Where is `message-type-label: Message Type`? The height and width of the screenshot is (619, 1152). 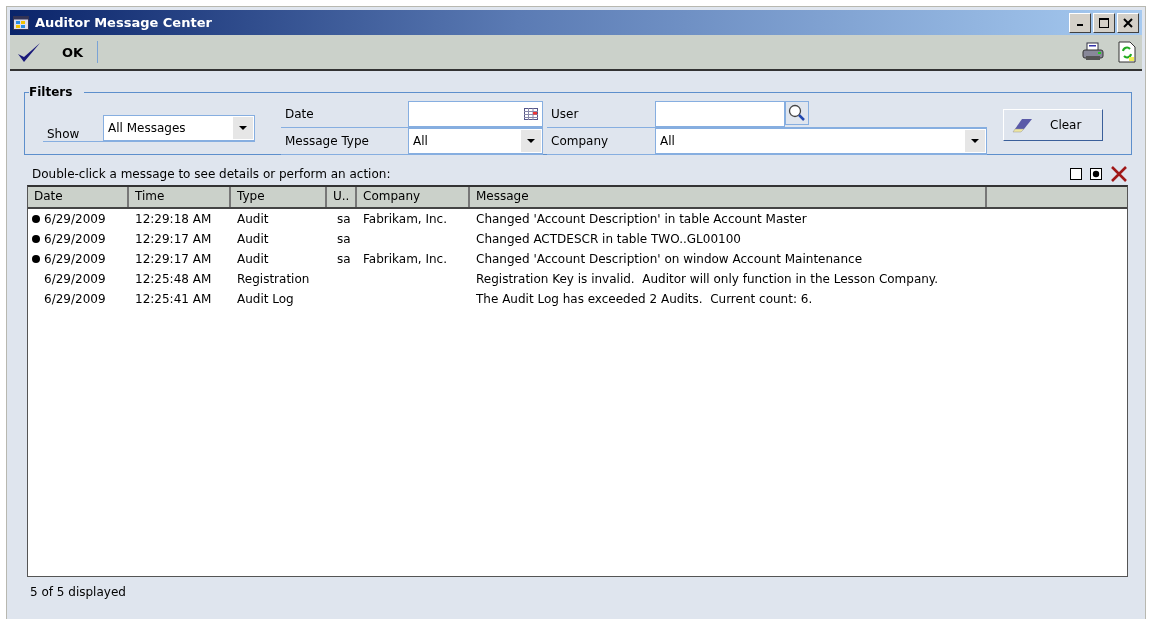 message-type-label: Message Type is located at coordinates (327, 141).